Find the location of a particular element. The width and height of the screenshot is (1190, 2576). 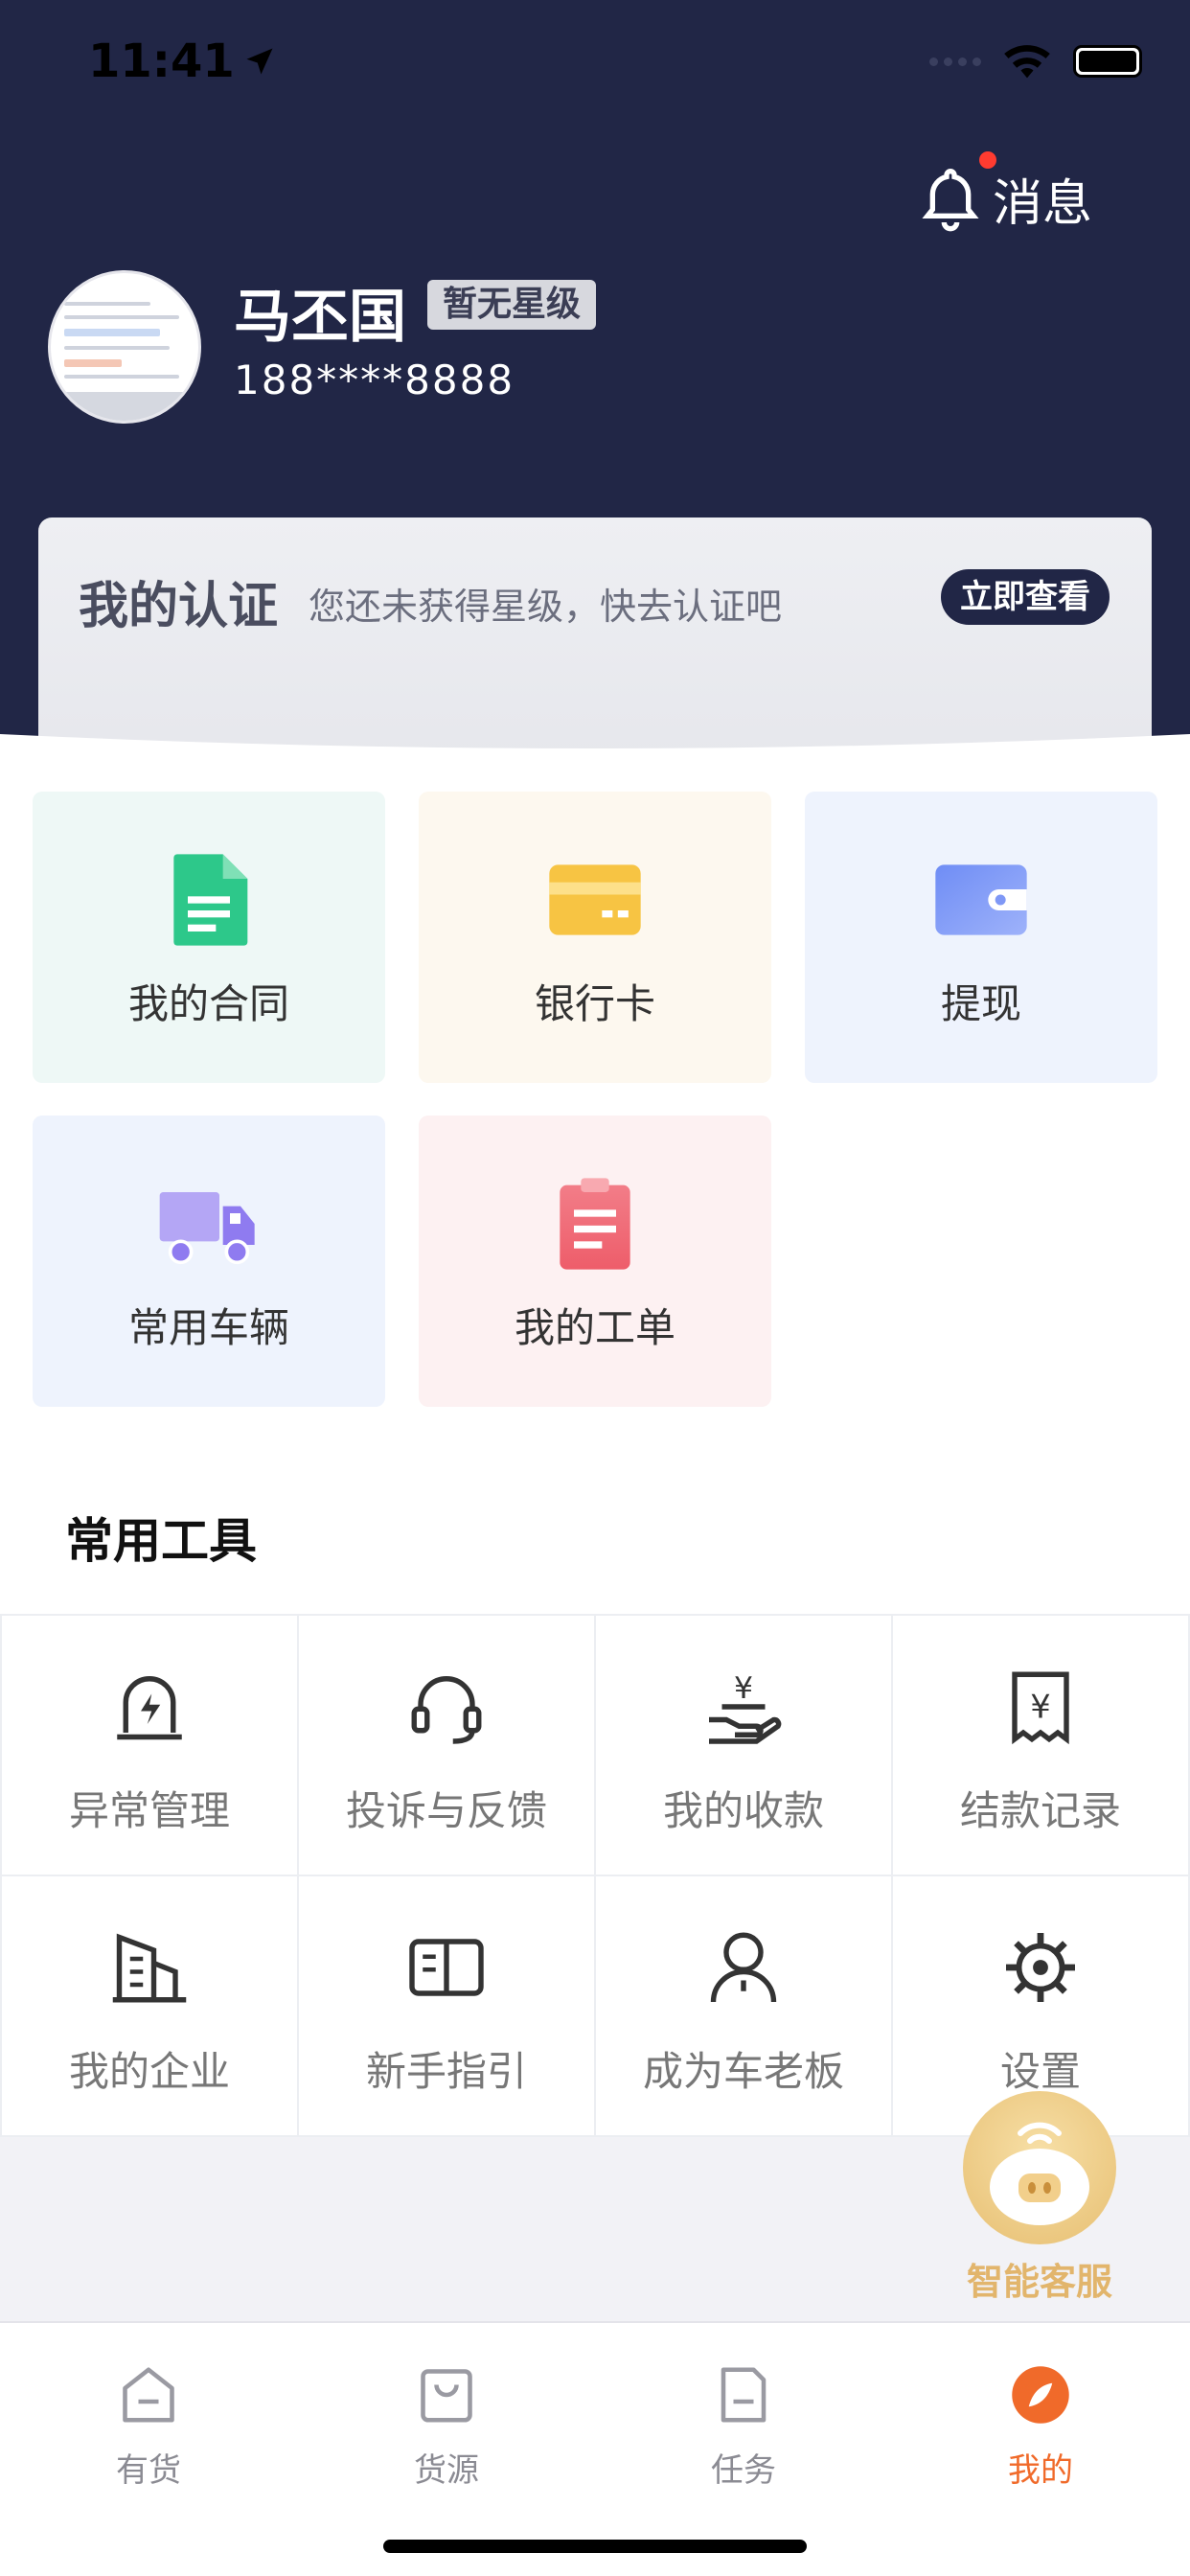

truck-icon is located at coordinates (207, 1228).